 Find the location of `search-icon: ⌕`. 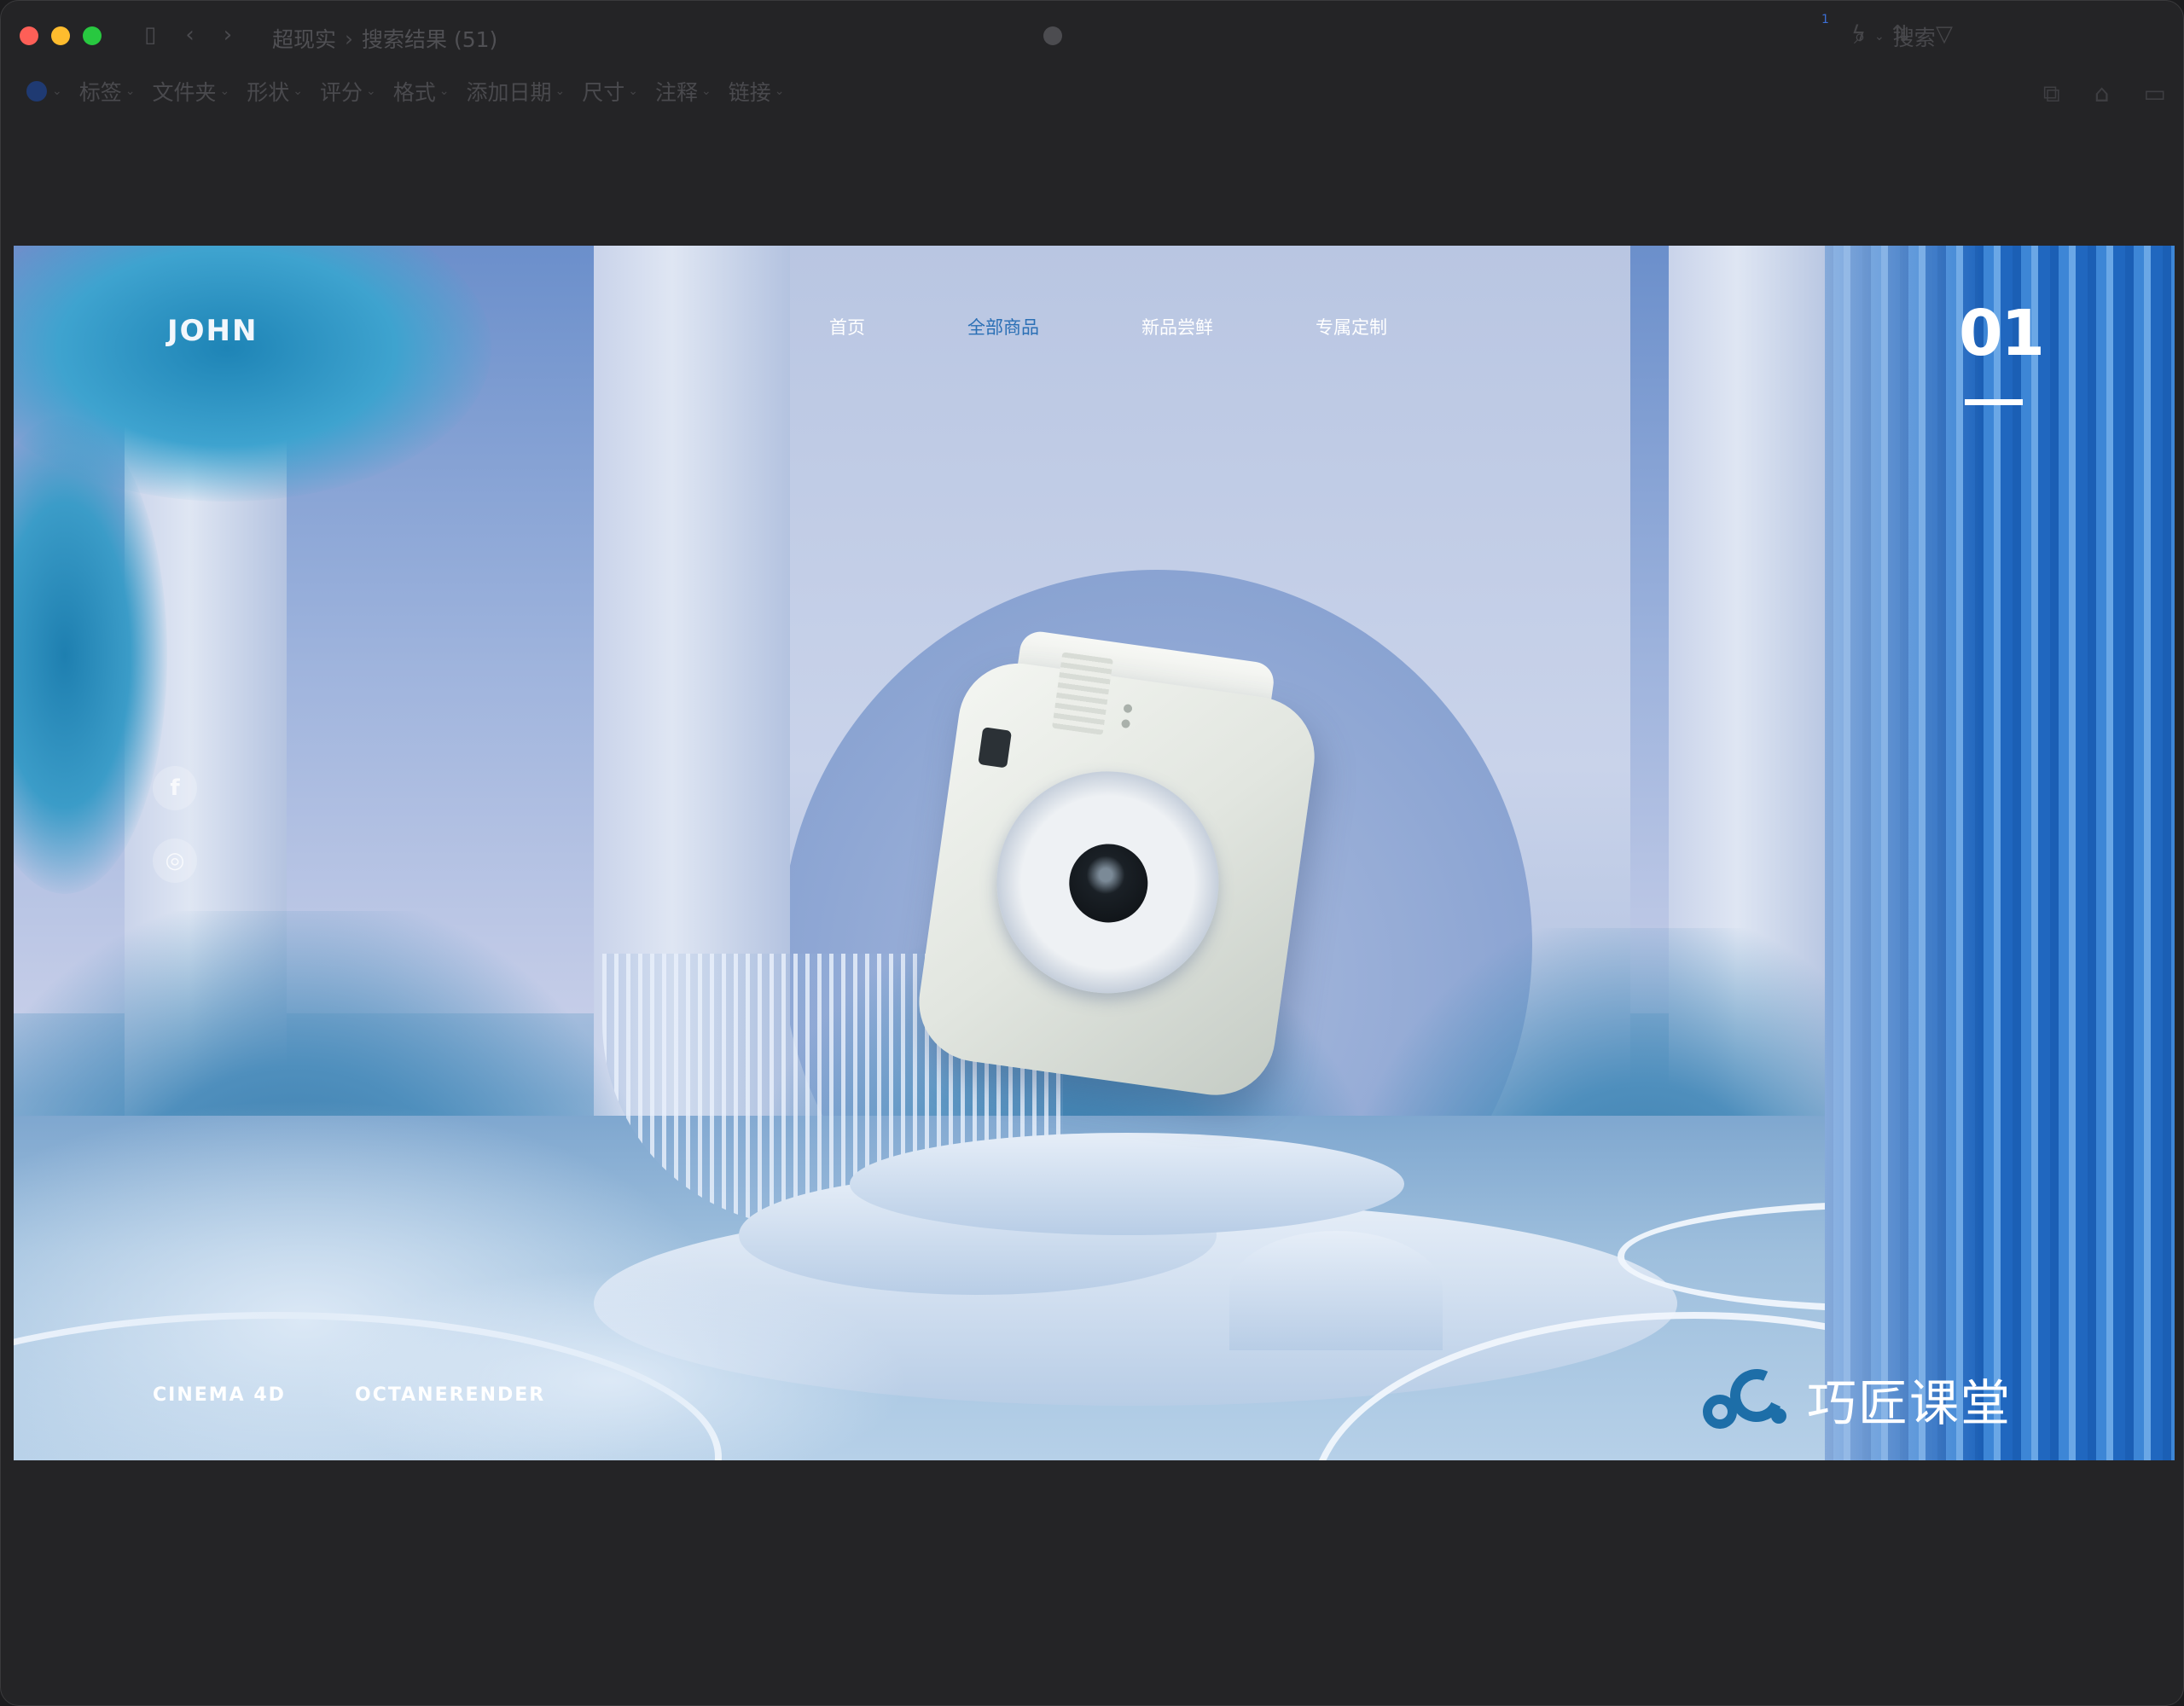

search-icon: ⌕ is located at coordinates (1861, 36).